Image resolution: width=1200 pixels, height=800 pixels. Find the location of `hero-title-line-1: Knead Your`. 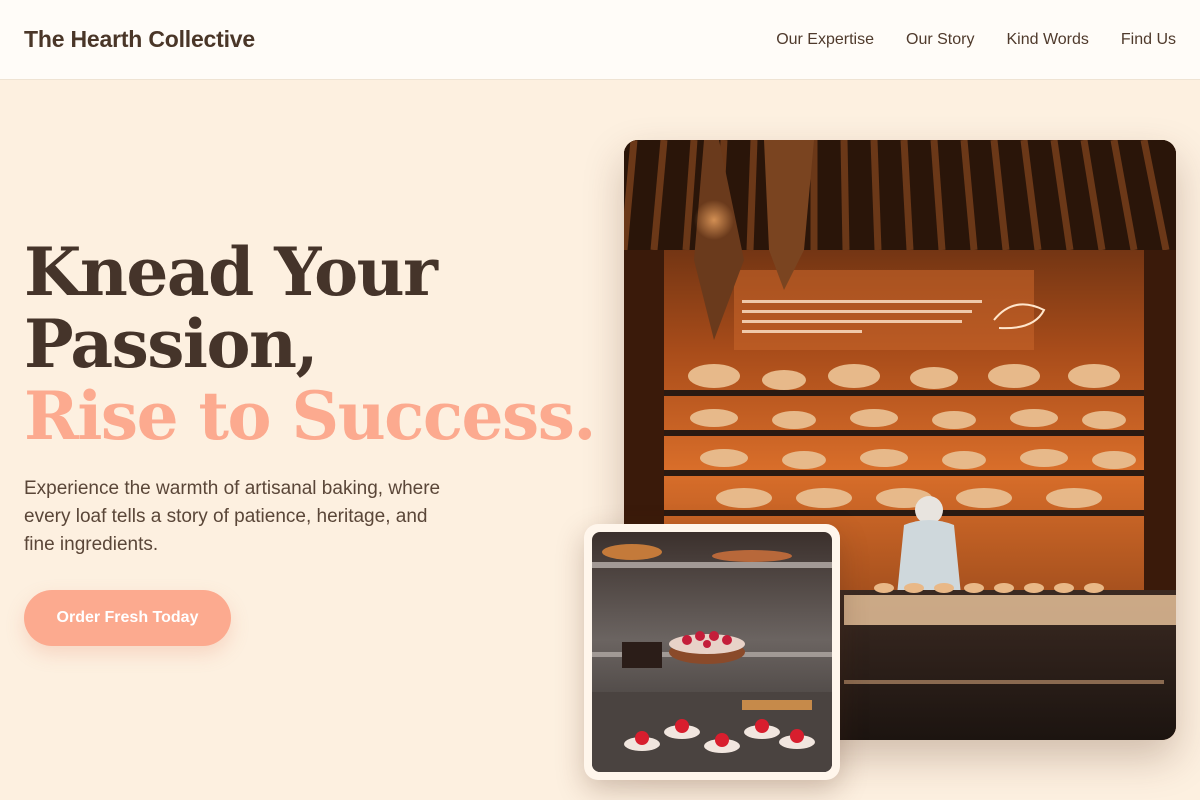

hero-title-line-1: Knead Your is located at coordinates (231, 272).